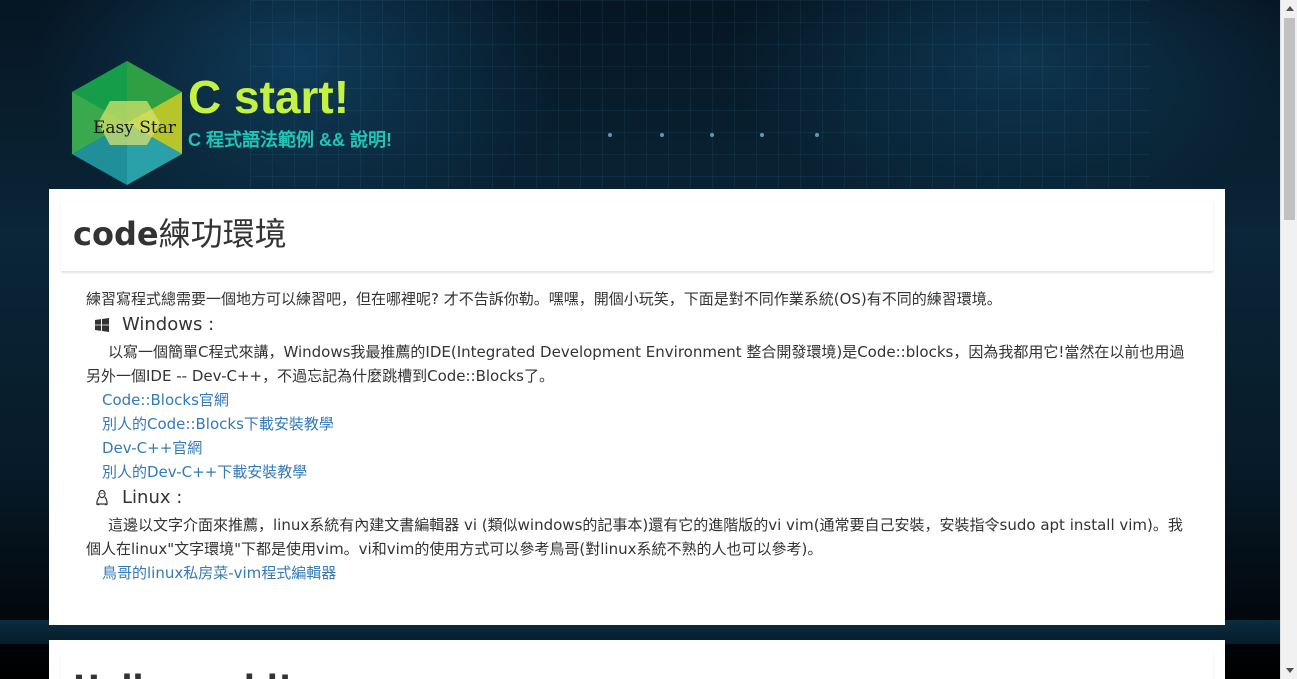 The width and height of the screenshot is (1297, 679). What do you see at coordinates (268, 97) in the screenshot?
I see `site-title: C start!` at bounding box center [268, 97].